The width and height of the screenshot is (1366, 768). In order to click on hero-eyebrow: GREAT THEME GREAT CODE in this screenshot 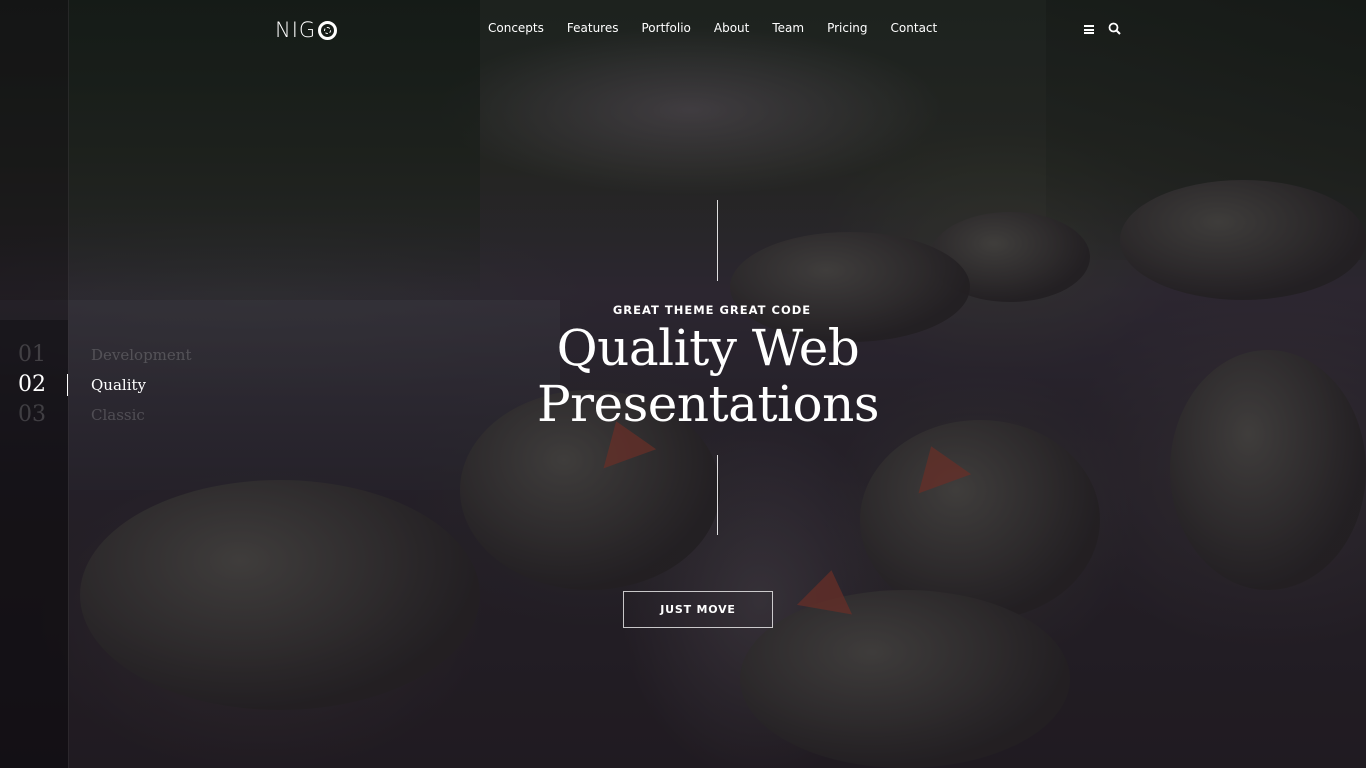, I will do `click(712, 310)`.